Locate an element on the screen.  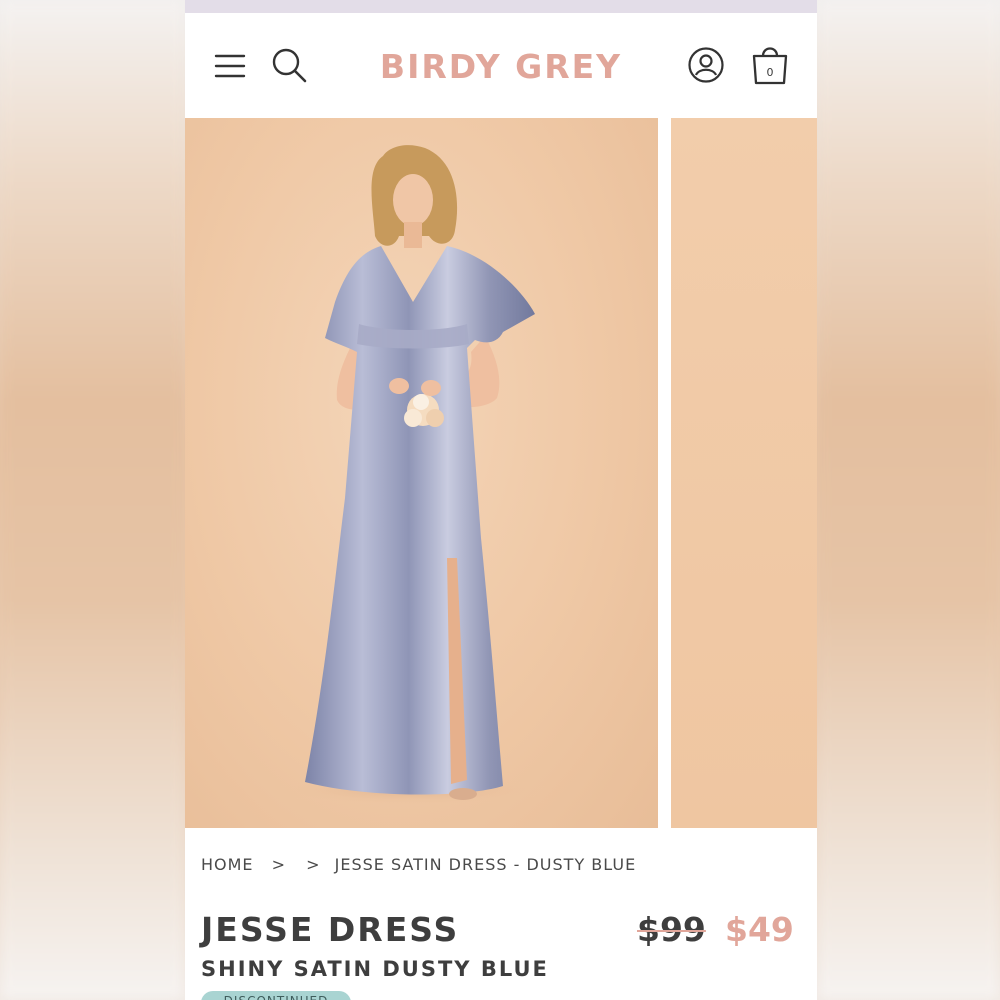
product-photo-next is located at coordinates (744, 473).